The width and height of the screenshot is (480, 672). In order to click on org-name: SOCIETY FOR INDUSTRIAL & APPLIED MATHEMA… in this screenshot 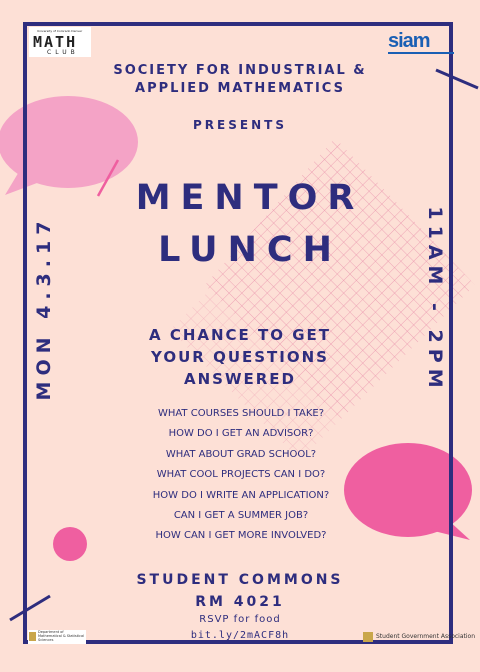, I will do `click(240, 79)`.